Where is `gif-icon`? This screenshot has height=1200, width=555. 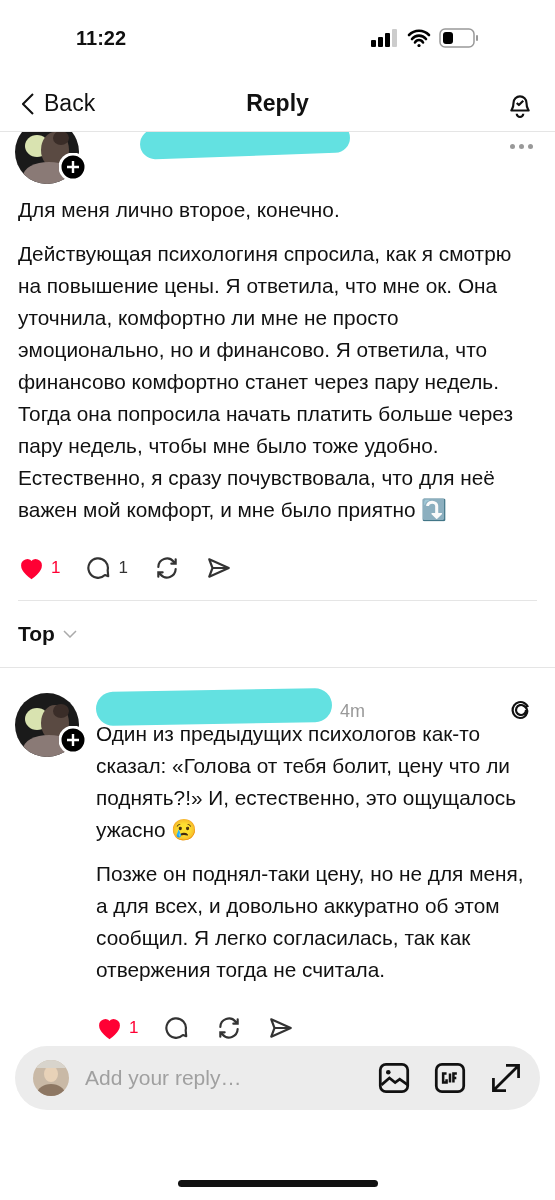 gif-icon is located at coordinates (450, 1078).